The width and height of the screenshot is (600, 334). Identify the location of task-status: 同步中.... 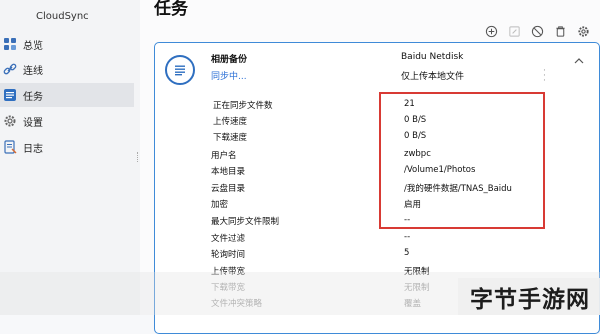
(229, 77).